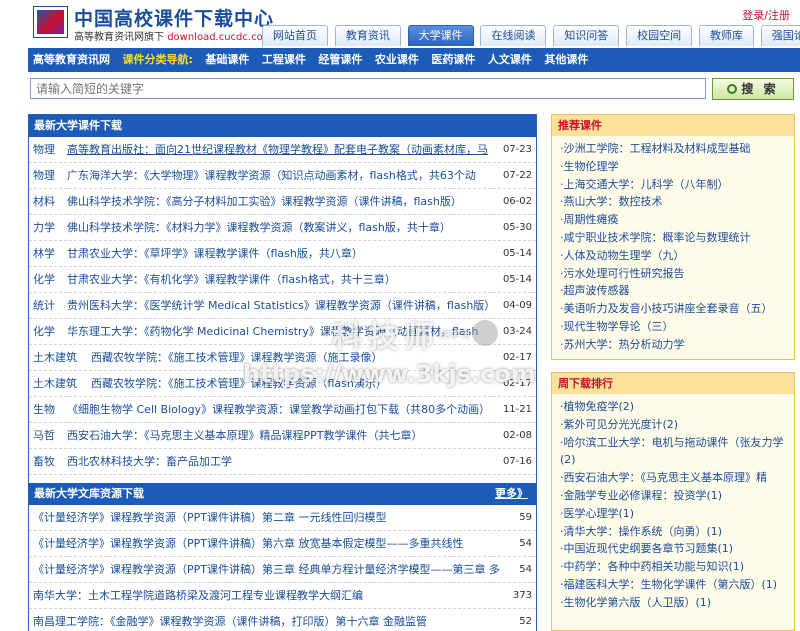  I want to click on row-date: 07-22, so click(517, 175).